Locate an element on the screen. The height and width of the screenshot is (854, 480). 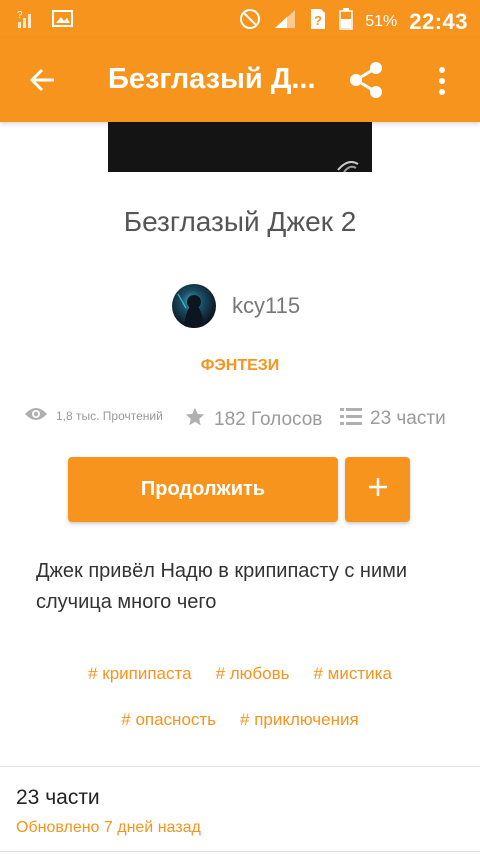
tag-item: # опасность is located at coordinates (168, 722).